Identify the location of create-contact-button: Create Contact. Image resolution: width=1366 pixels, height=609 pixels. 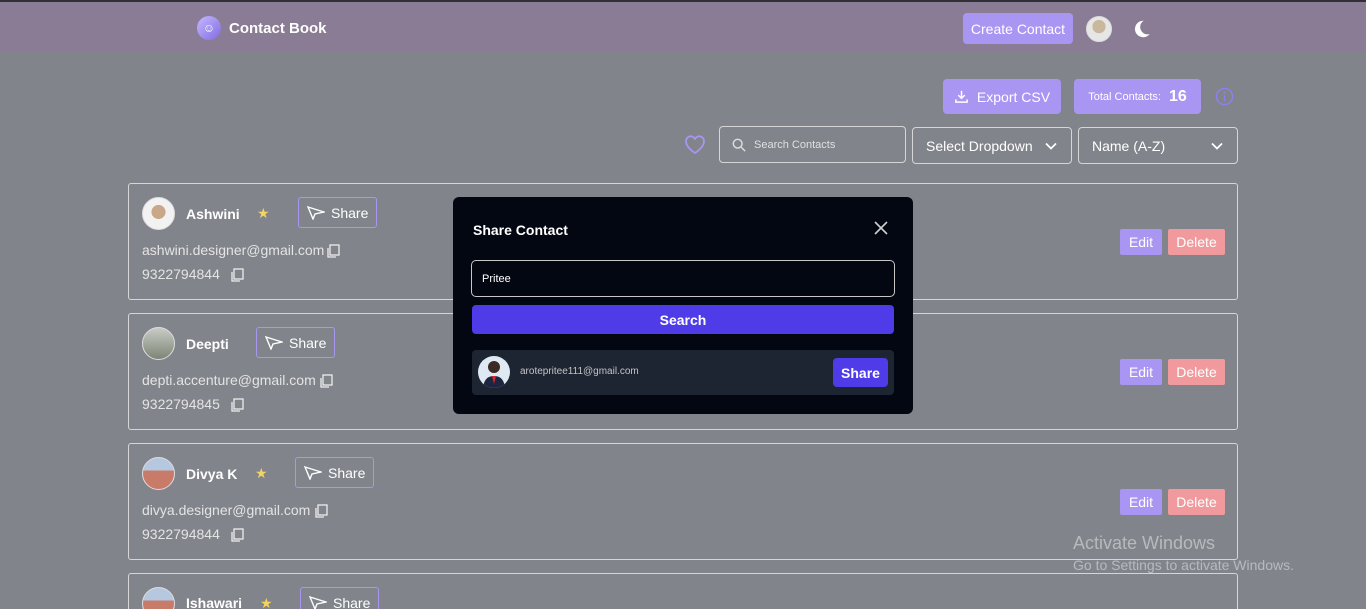
(1018, 28).